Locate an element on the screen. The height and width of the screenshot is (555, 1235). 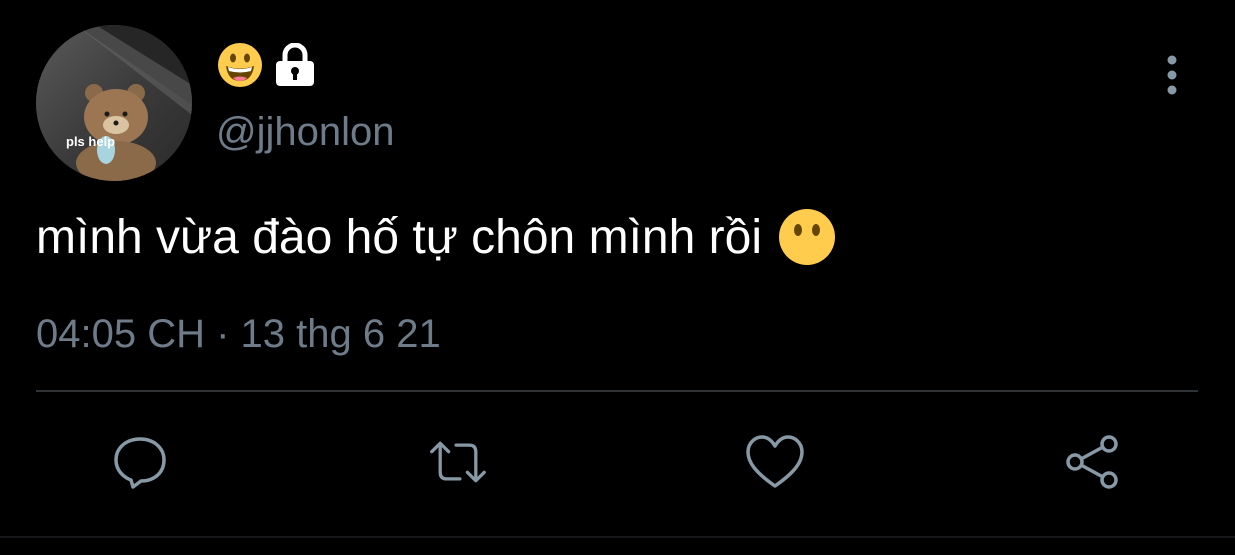
retweet-icon is located at coordinates (458, 462).